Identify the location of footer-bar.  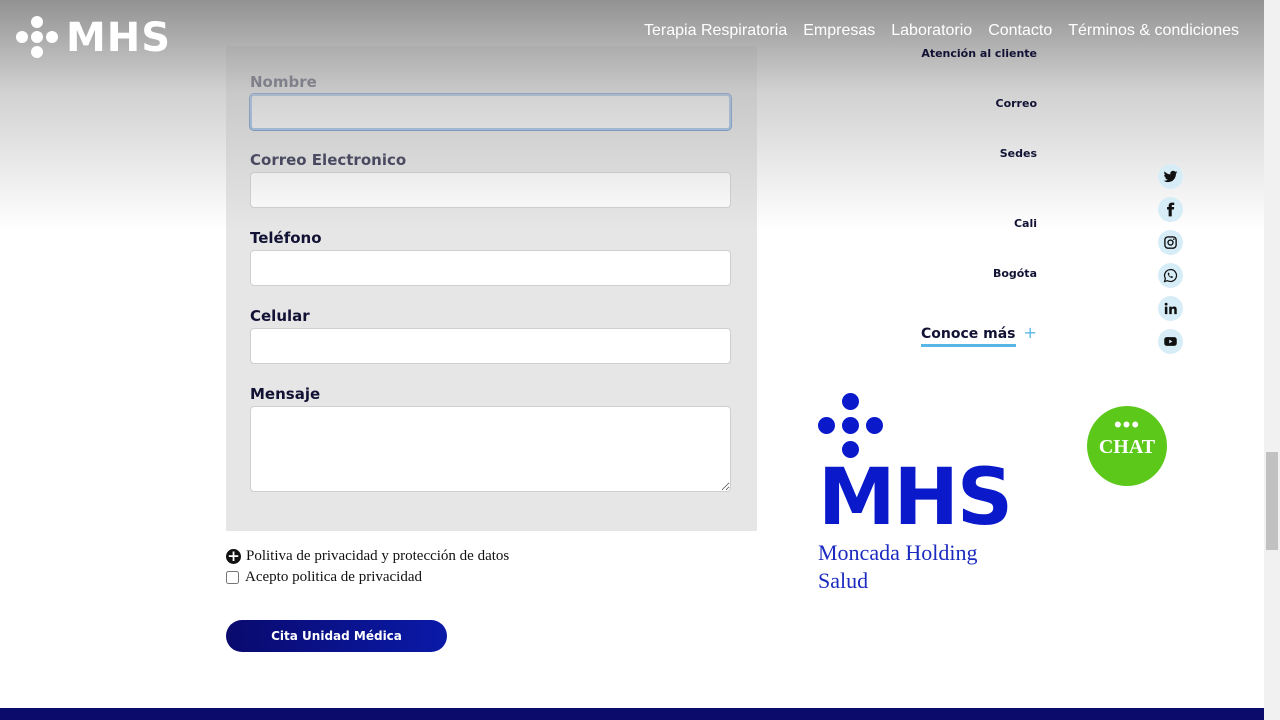
(632, 714).